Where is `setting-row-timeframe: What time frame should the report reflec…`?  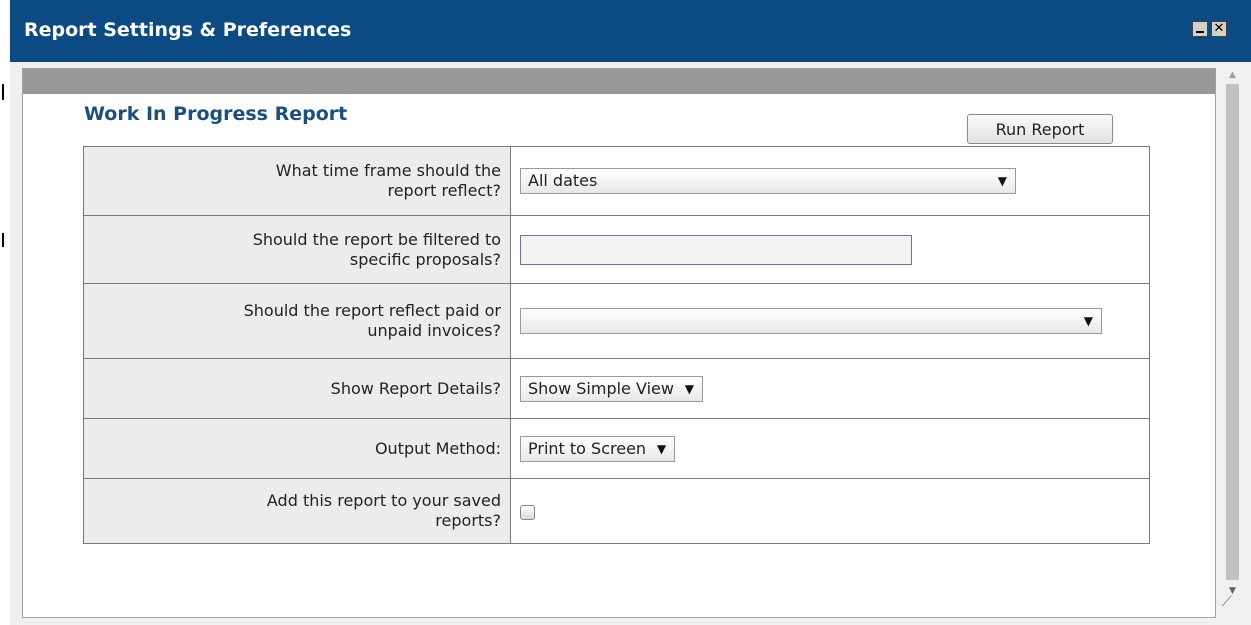
setting-row-timeframe: What time frame should the report reflec… is located at coordinates (616, 181).